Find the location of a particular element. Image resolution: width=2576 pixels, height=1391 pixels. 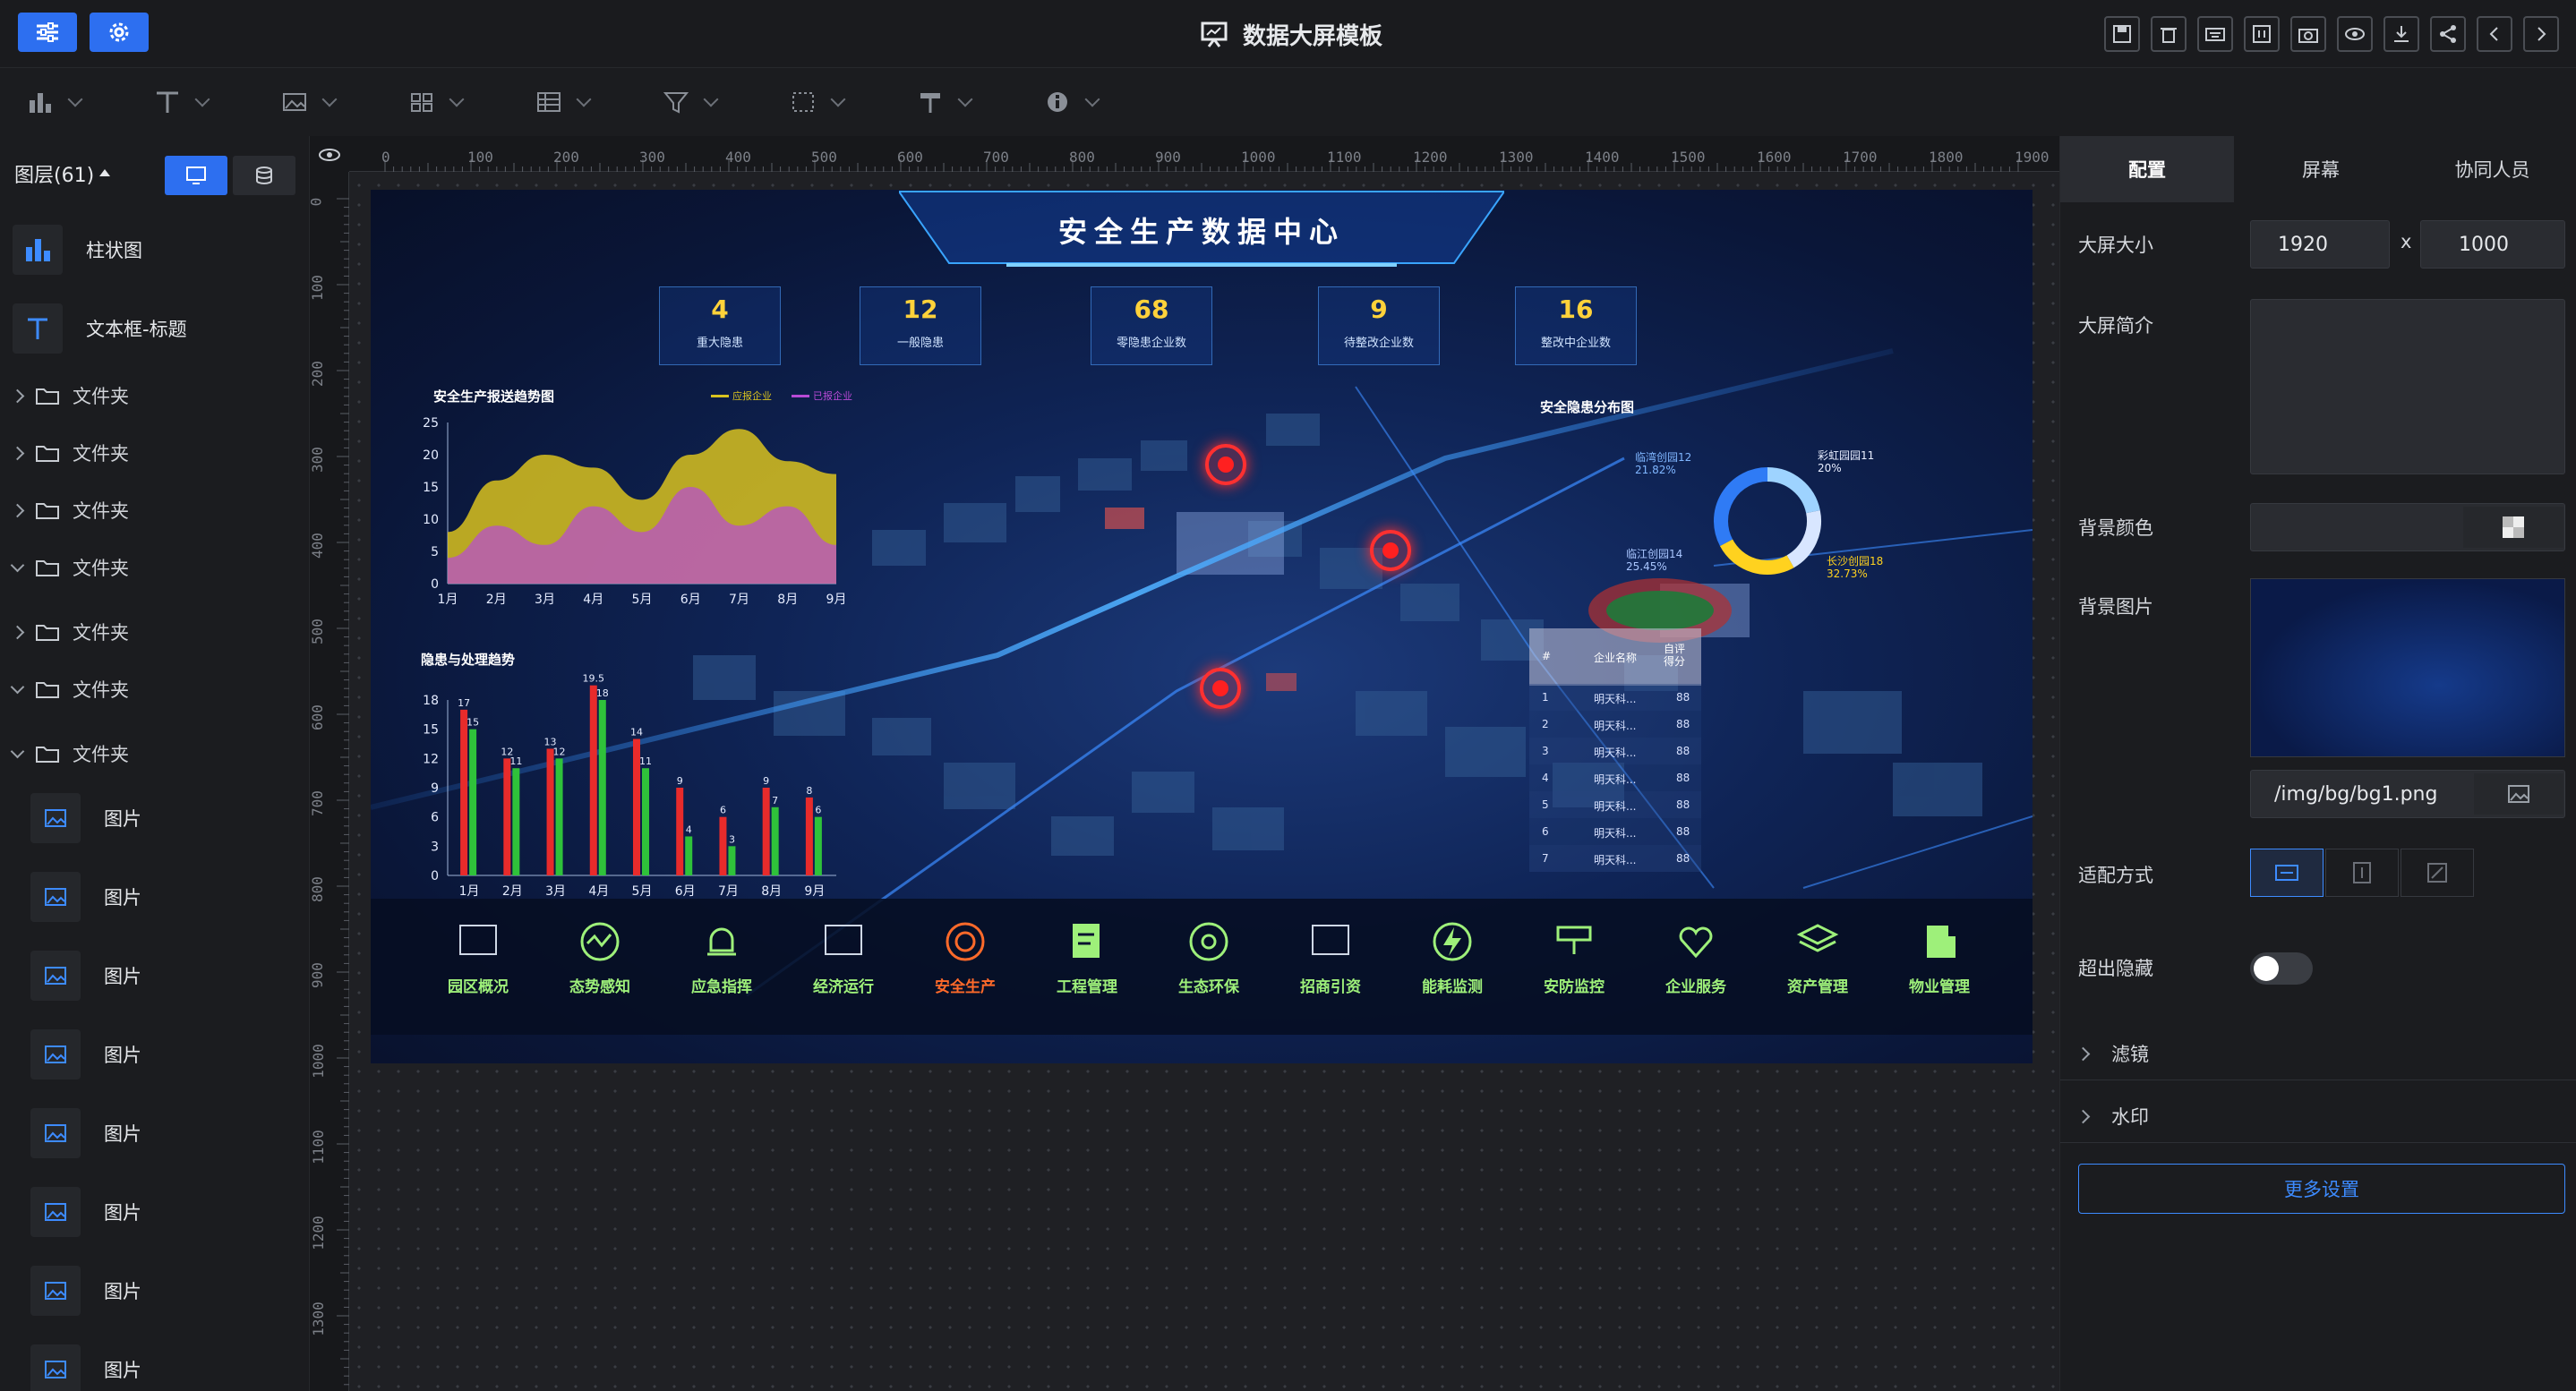

tab-data-layers is located at coordinates (264, 175).